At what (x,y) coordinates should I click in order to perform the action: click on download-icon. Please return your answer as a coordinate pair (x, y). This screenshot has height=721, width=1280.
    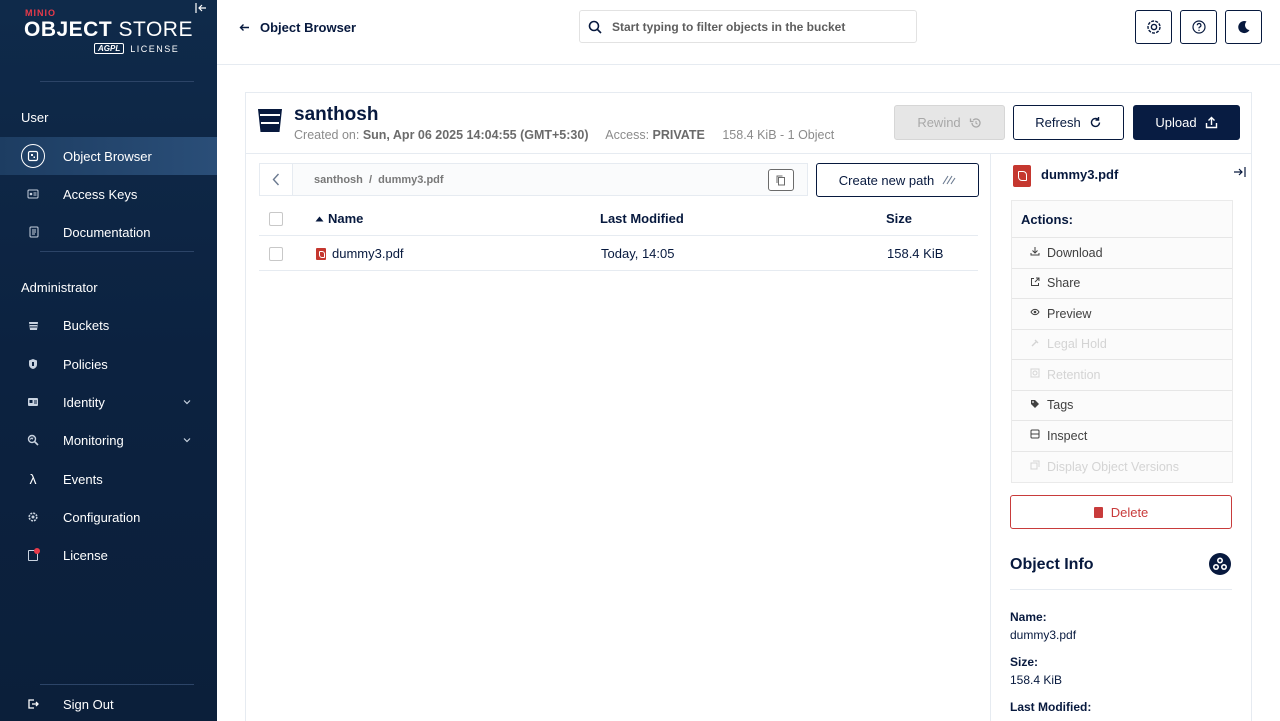
    Looking at the image, I should click on (1035, 252).